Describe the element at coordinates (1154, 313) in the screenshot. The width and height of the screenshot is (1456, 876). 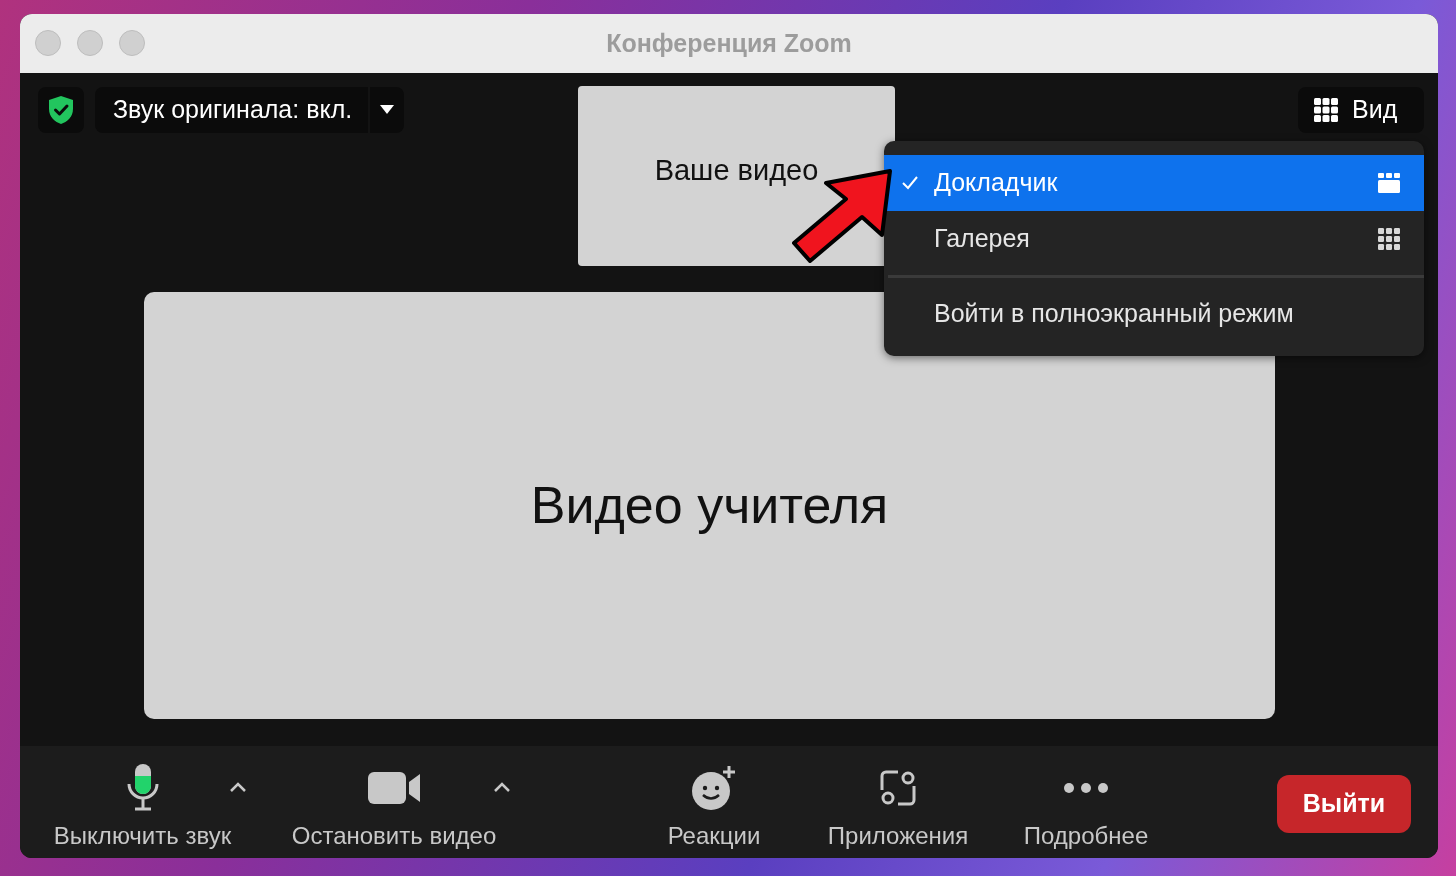
I see `menu-item: Войти в полноэкранный режим` at that location.